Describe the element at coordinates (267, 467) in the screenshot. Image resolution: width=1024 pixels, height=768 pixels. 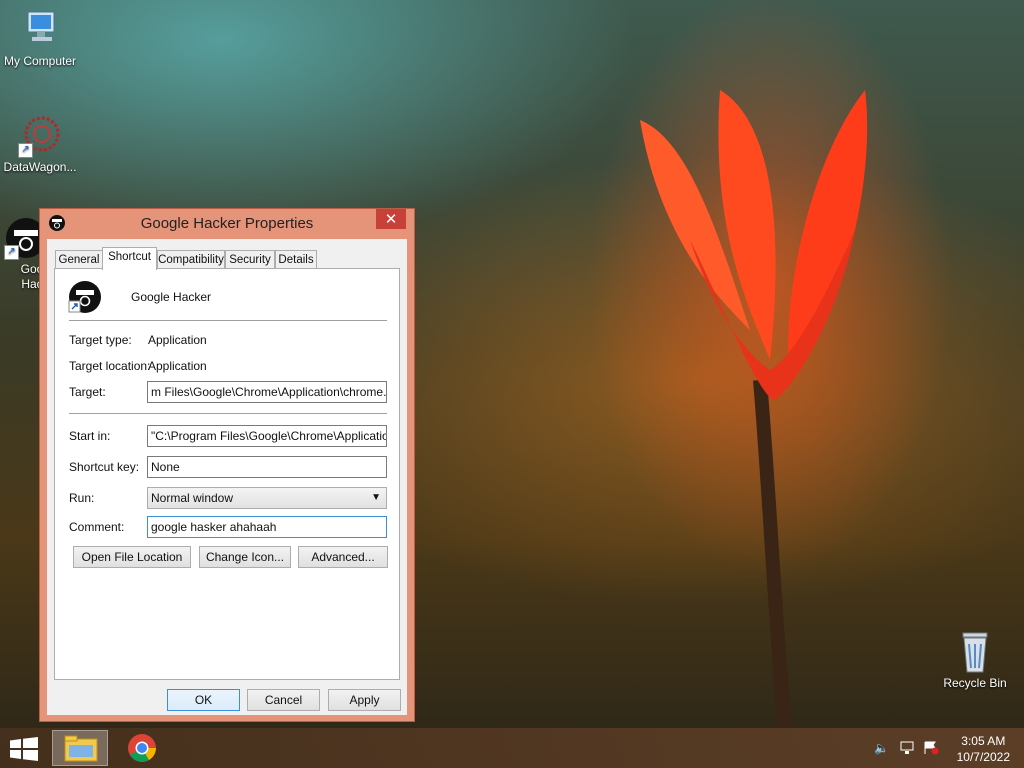
I see `shortcut-key-field: None` at that location.